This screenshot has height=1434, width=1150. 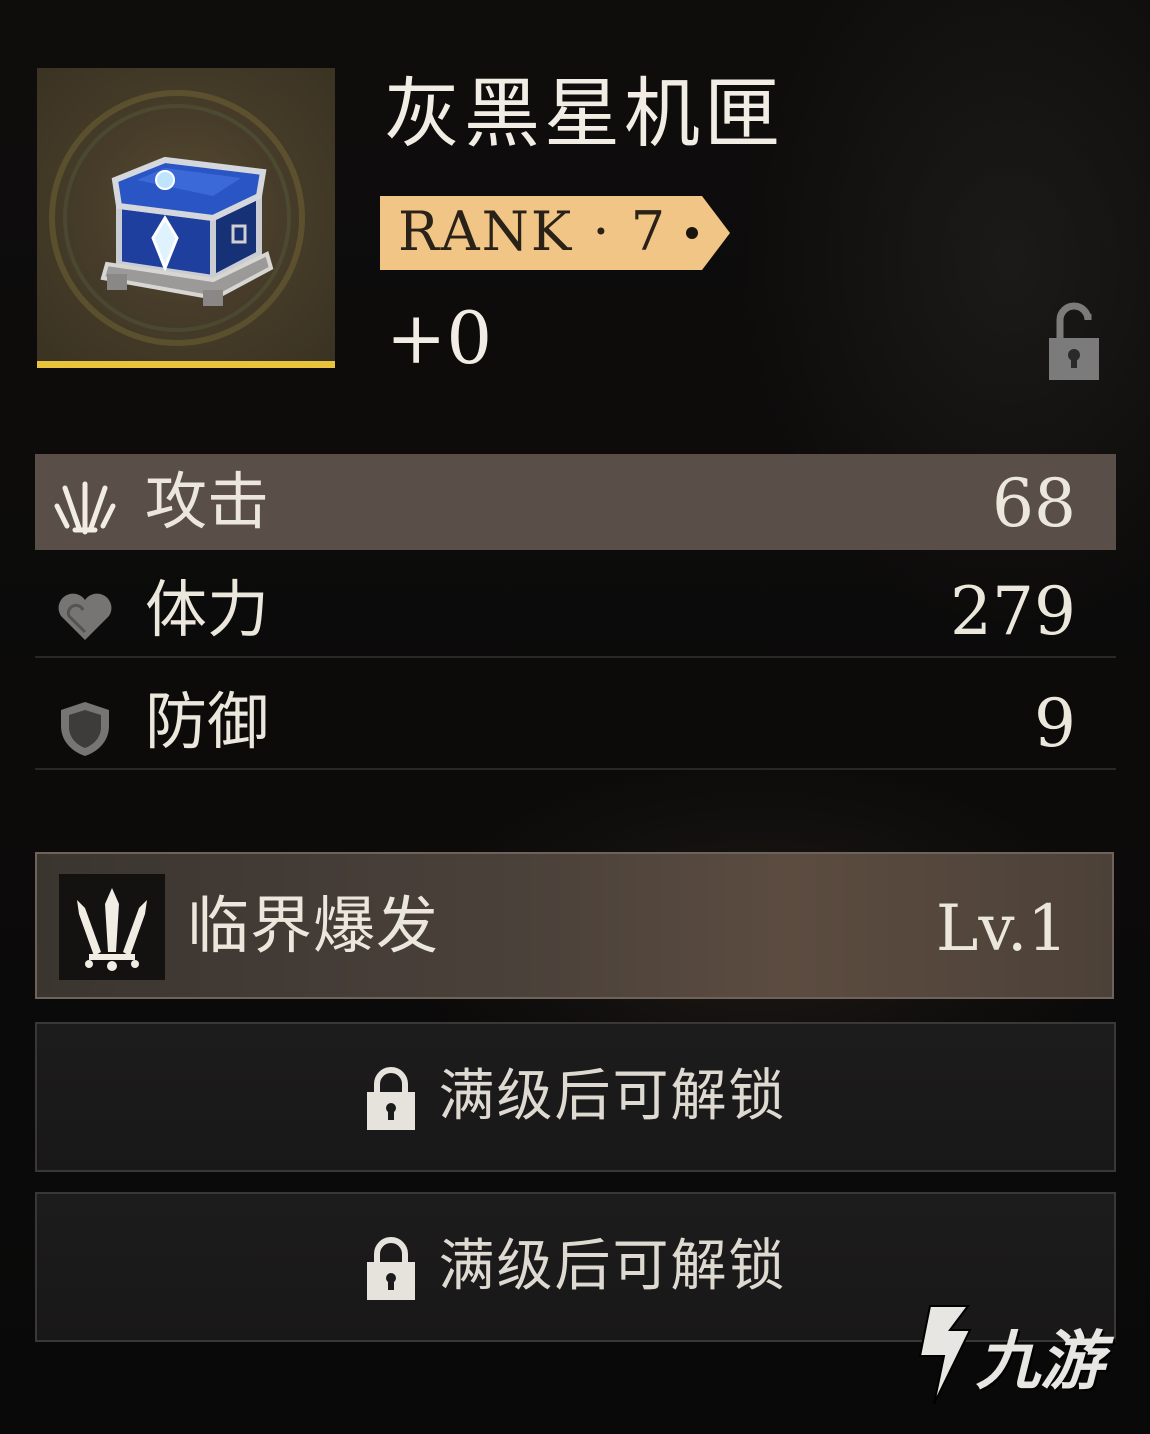 I want to click on rarity-bar, so click(x=186, y=364).